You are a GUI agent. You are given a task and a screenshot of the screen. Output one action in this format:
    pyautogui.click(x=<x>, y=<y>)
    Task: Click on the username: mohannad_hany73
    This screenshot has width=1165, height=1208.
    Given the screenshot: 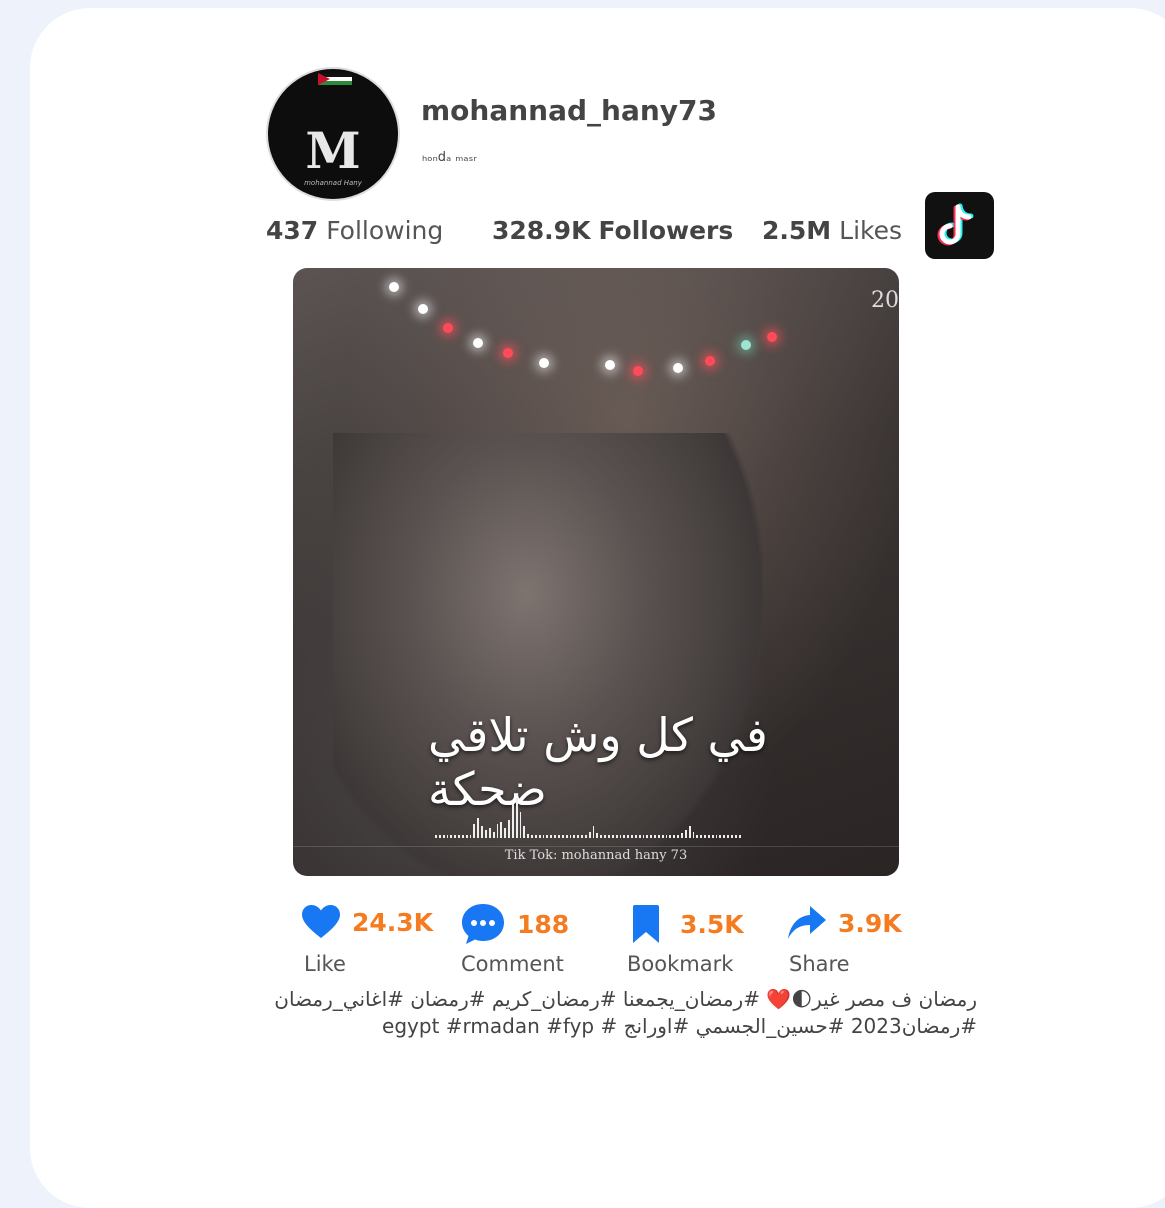 What is the action you would take?
    pyautogui.click(x=569, y=110)
    